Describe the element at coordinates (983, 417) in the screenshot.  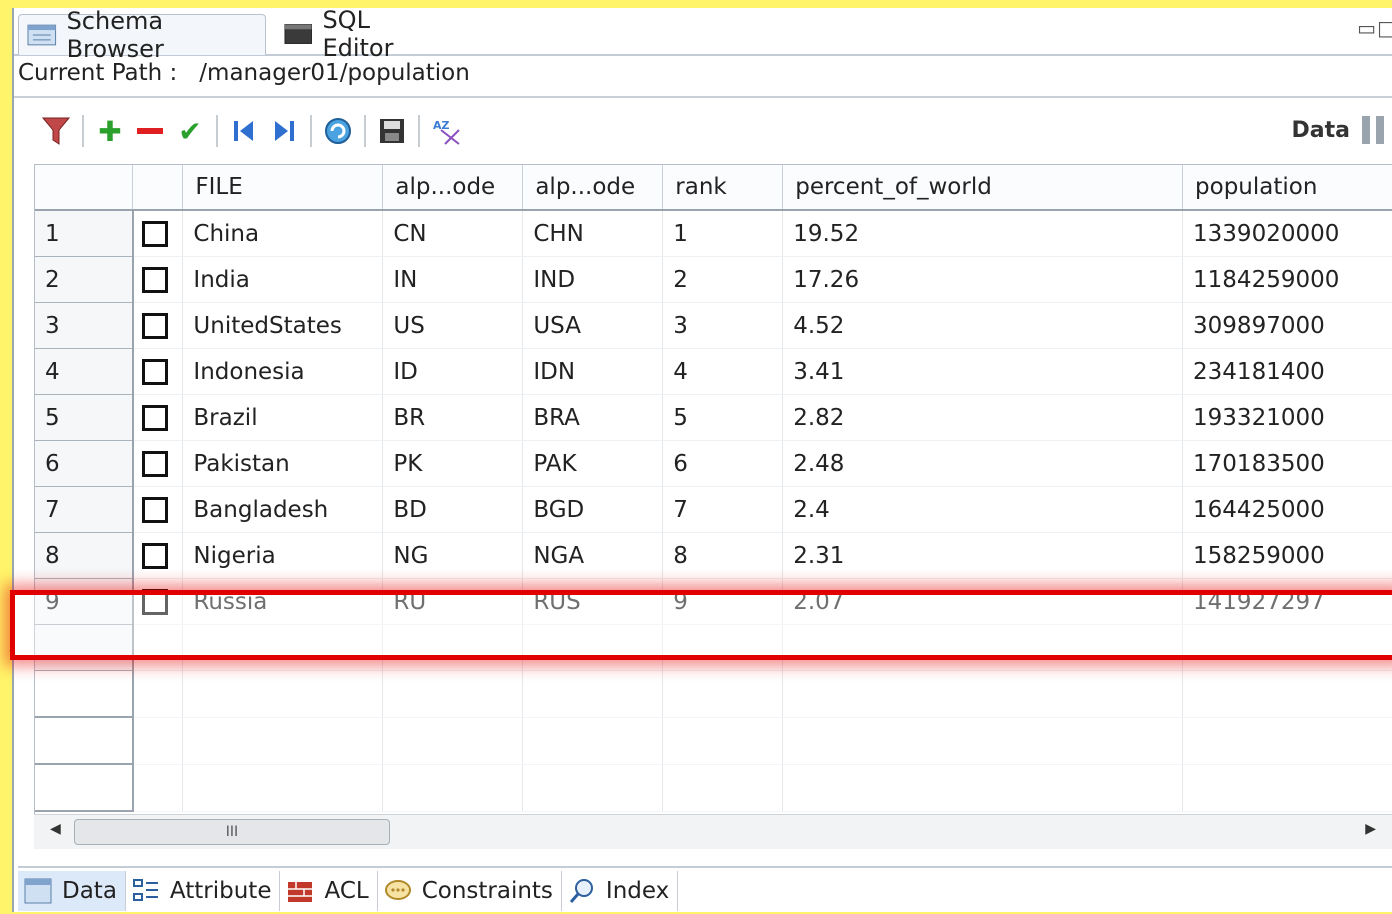
I see `cell-pct: 2.82` at that location.